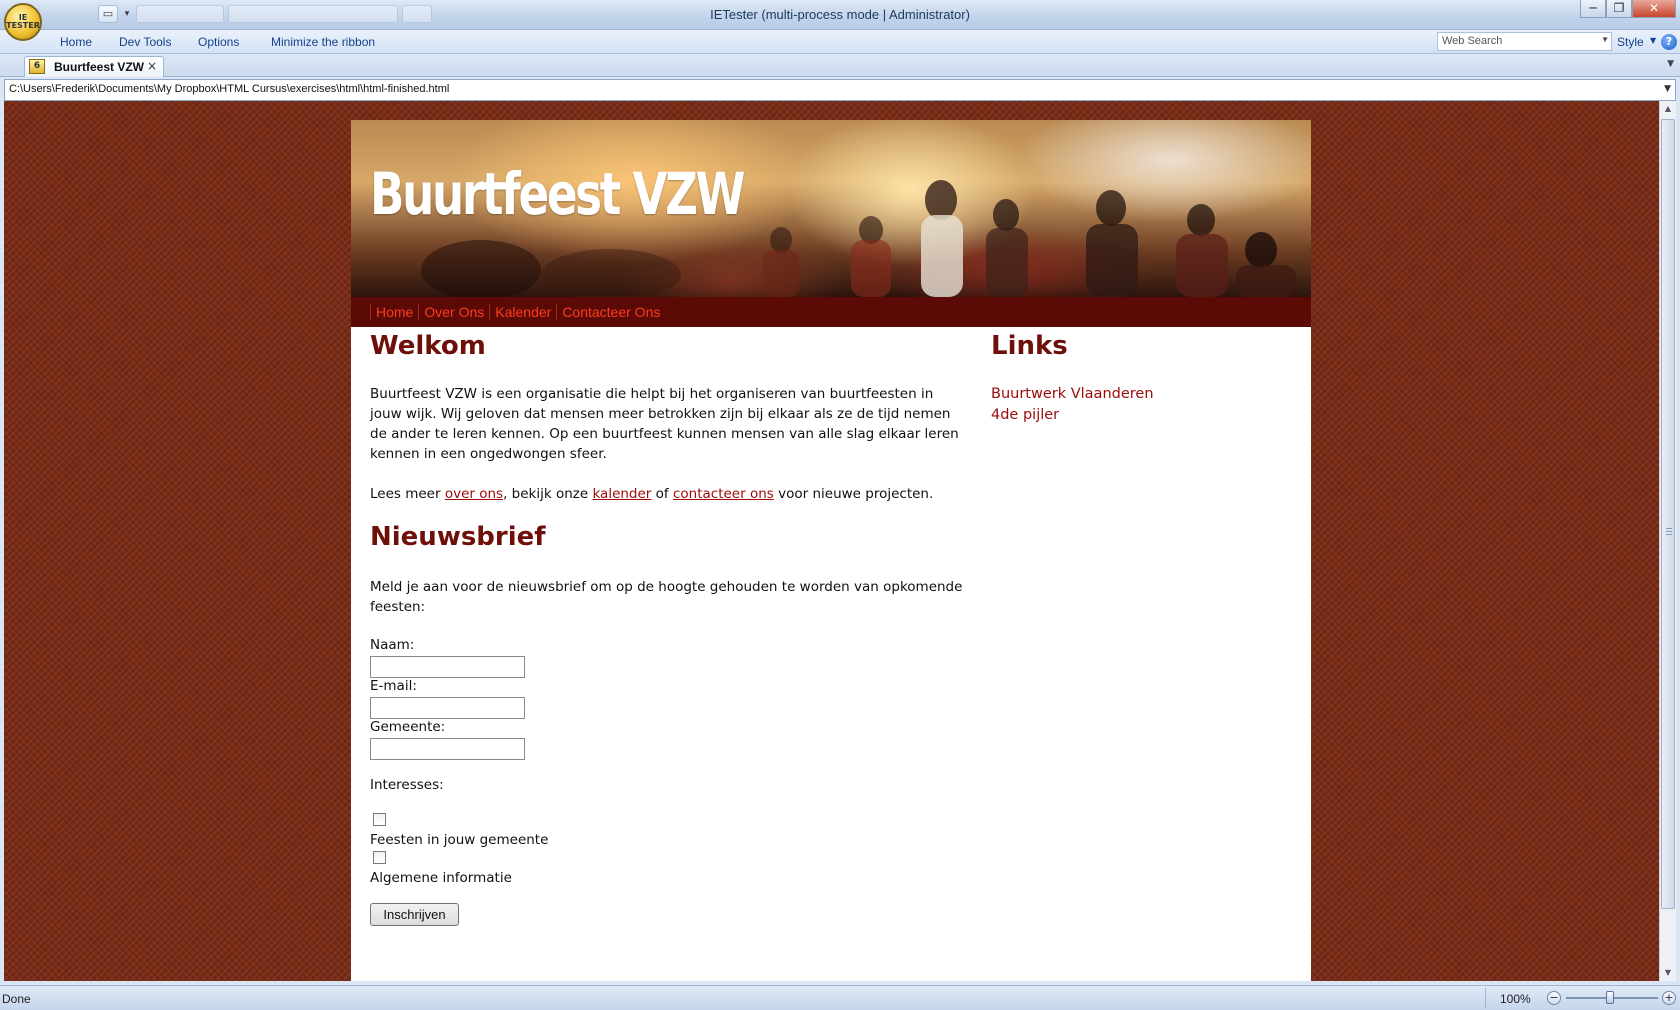 Image resolution: width=1680 pixels, height=1010 pixels. Describe the element at coordinates (152, 66) in the screenshot. I see `close-tab-icon: ×` at that location.